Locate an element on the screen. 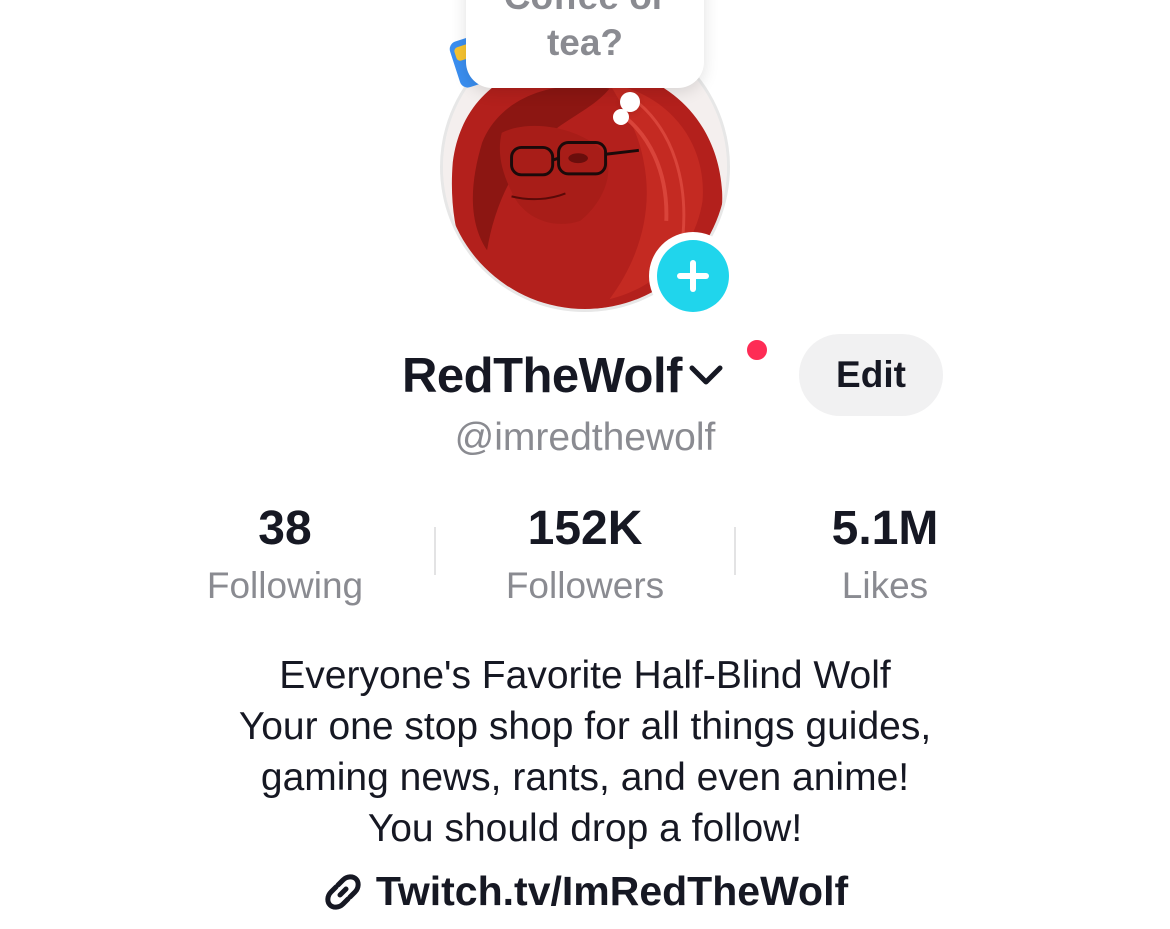 This screenshot has width=1170, height=929. likes-label: Likes is located at coordinates (885, 585).